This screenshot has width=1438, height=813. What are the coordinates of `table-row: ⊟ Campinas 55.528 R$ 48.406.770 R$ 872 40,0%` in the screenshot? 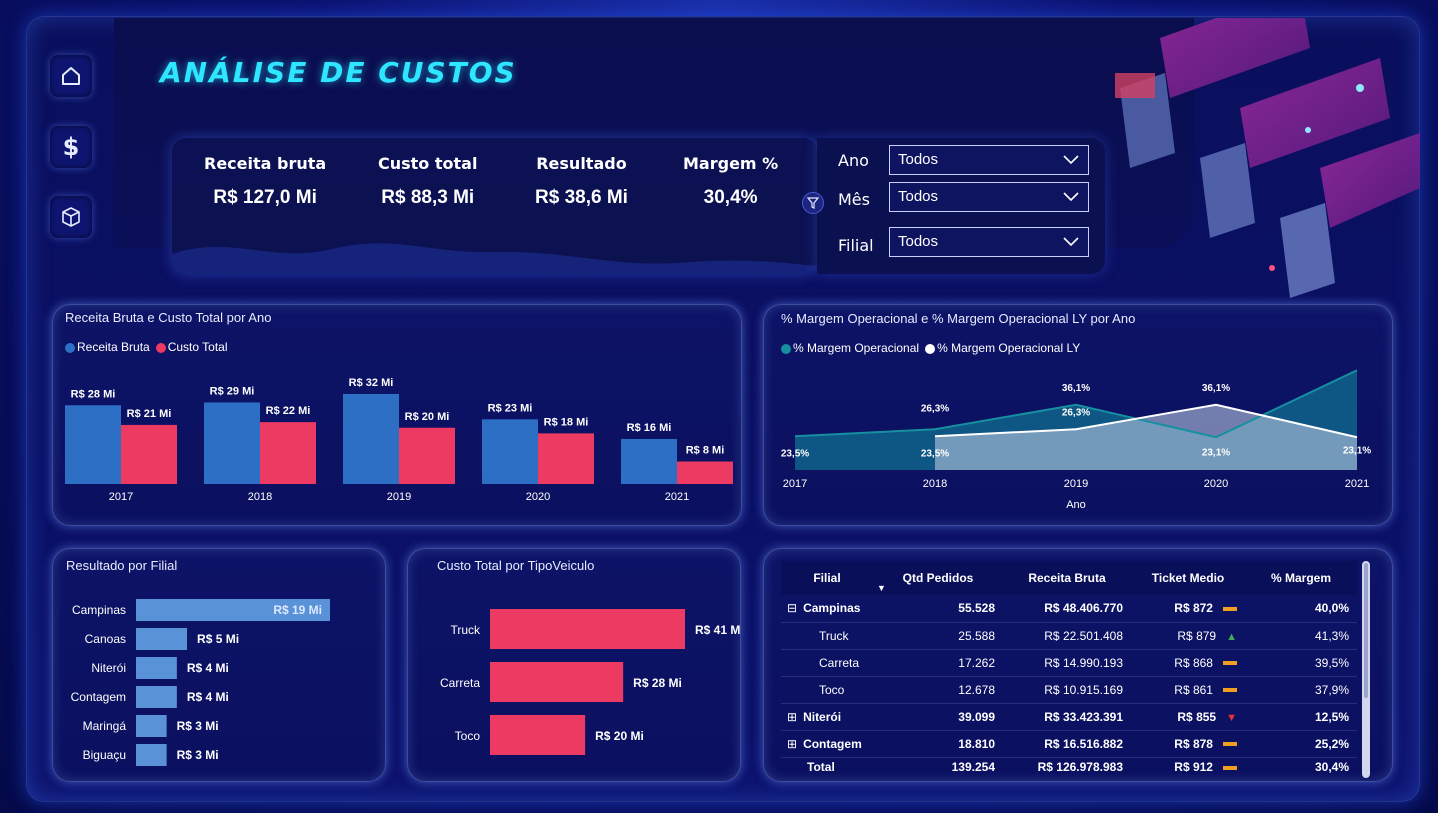 It's located at (1069, 609).